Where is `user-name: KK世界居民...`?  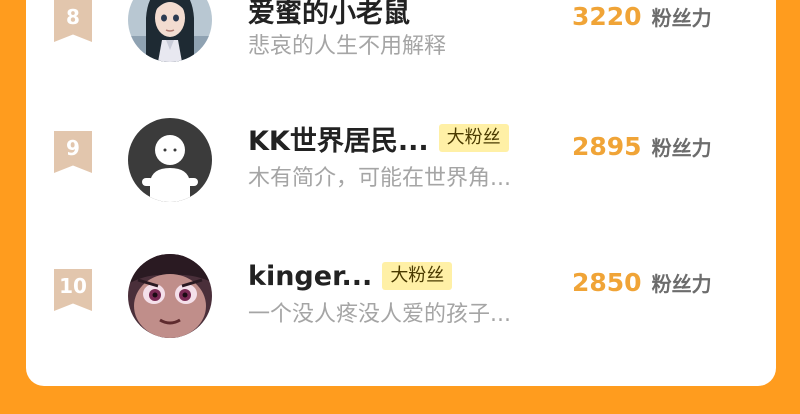
user-name: KK世界居民... is located at coordinates (338, 138).